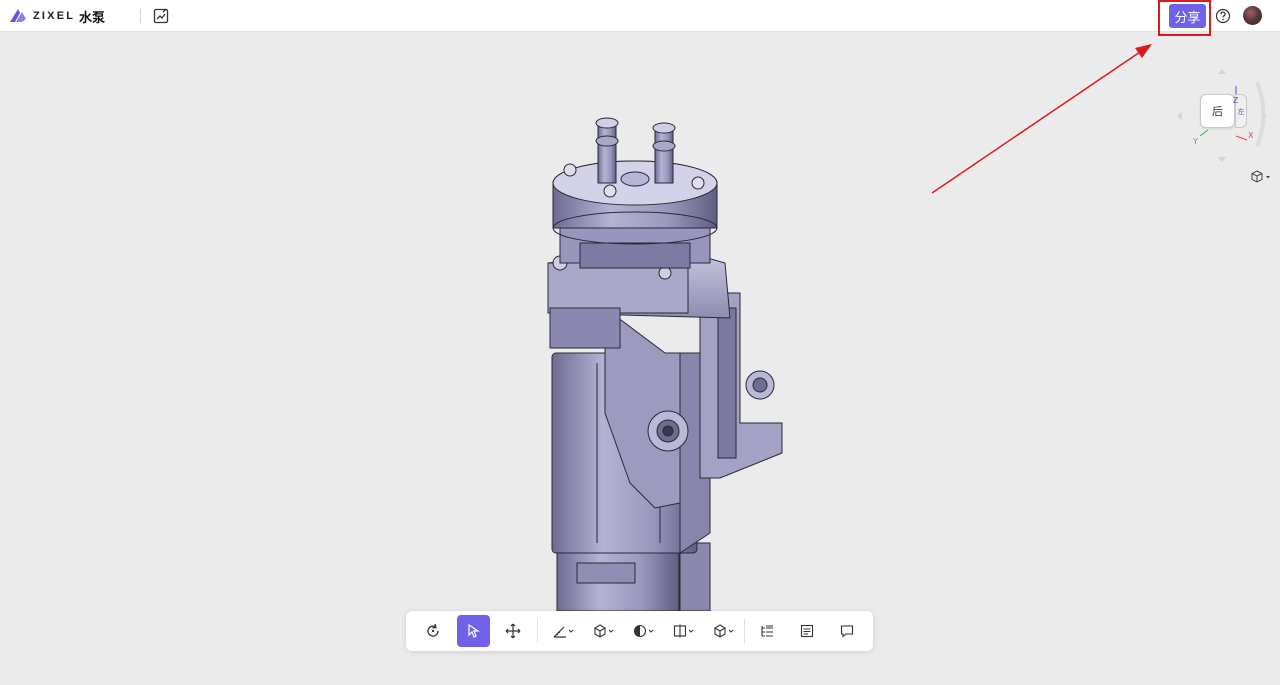 This screenshot has height=685, width=1280. I want to click on header-divider, so click(140, 16).